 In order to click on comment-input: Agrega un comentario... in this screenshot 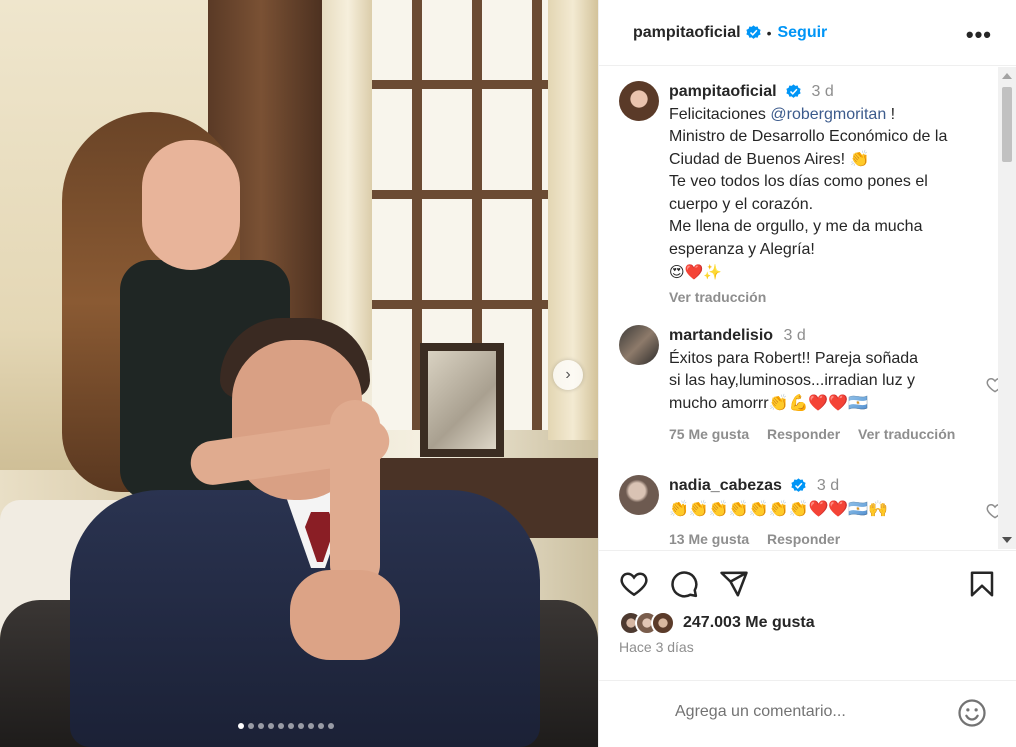, I will do `click(760, 712)`.